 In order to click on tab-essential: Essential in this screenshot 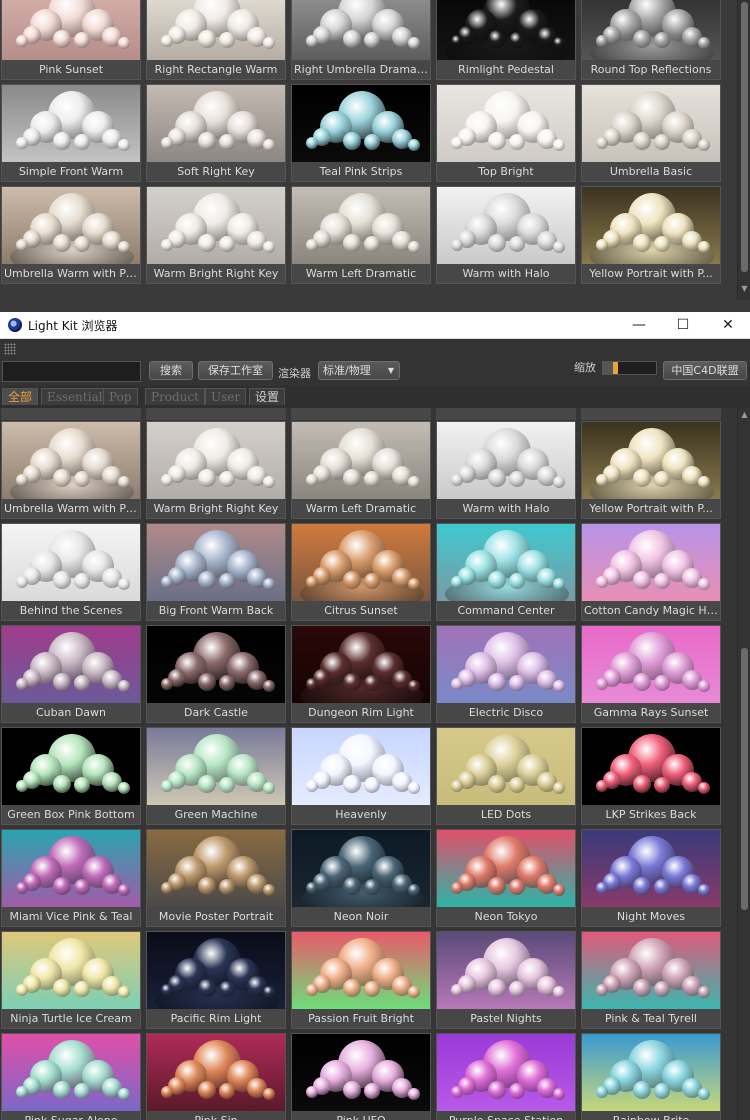, I will do `click(75, 396)`.